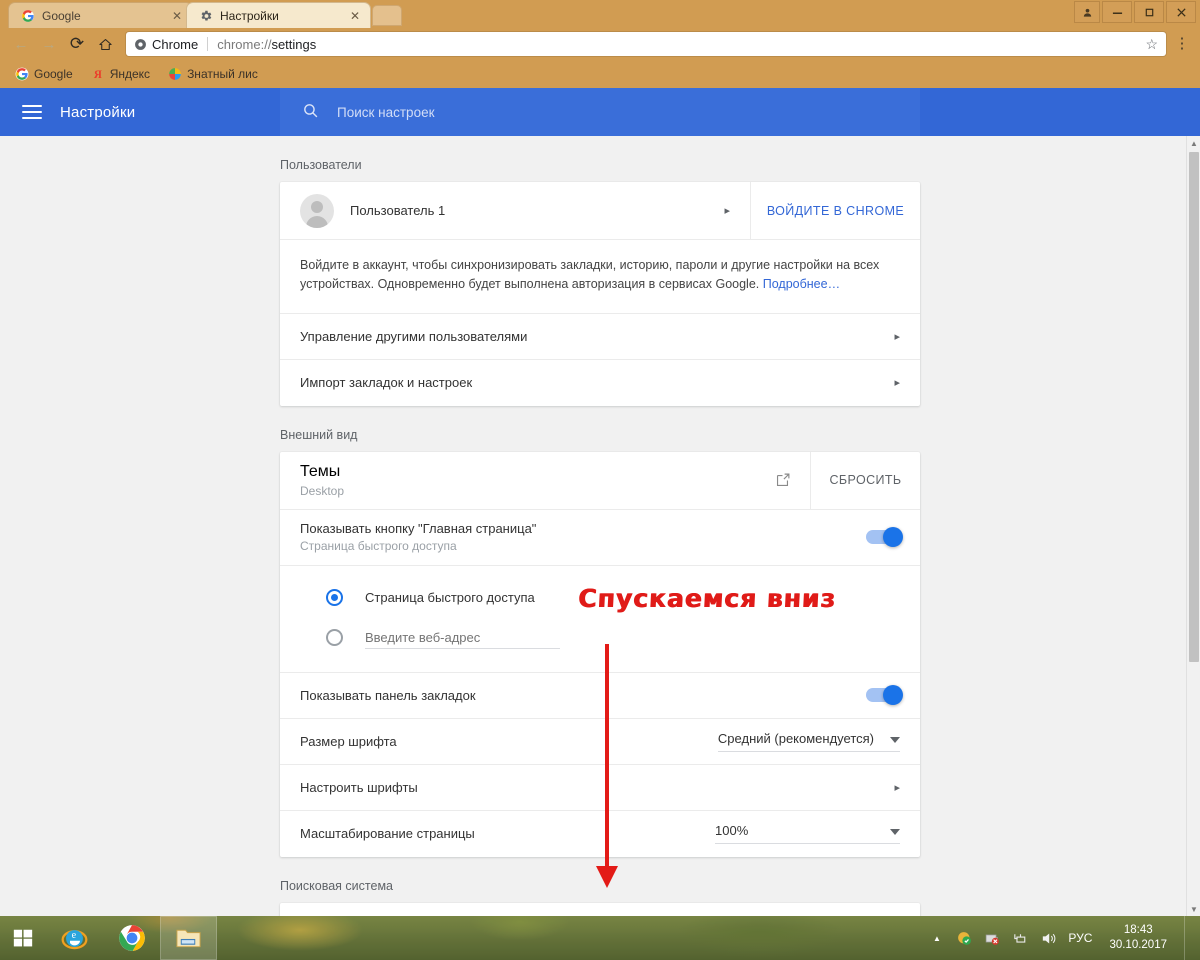 This screenshot has height=960, width=1200. I want to click on address-bar-url: chrome://settings, so click(267, 44).